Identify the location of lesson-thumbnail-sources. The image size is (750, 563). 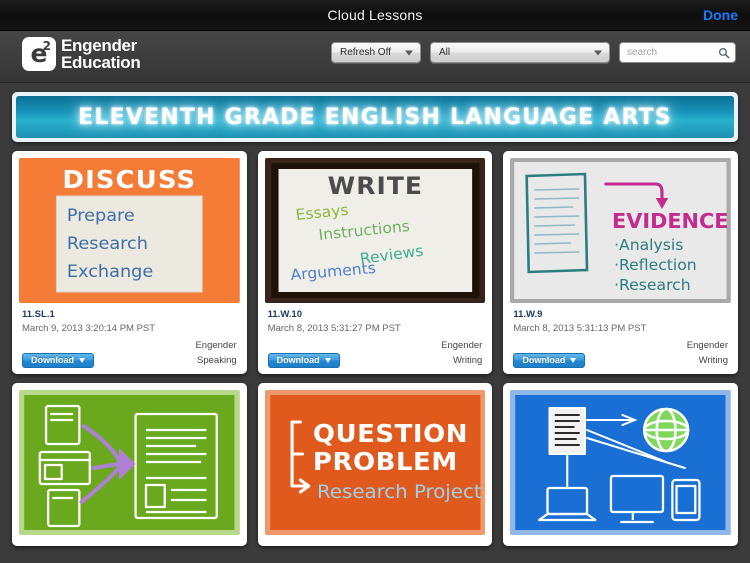
(129, 462).